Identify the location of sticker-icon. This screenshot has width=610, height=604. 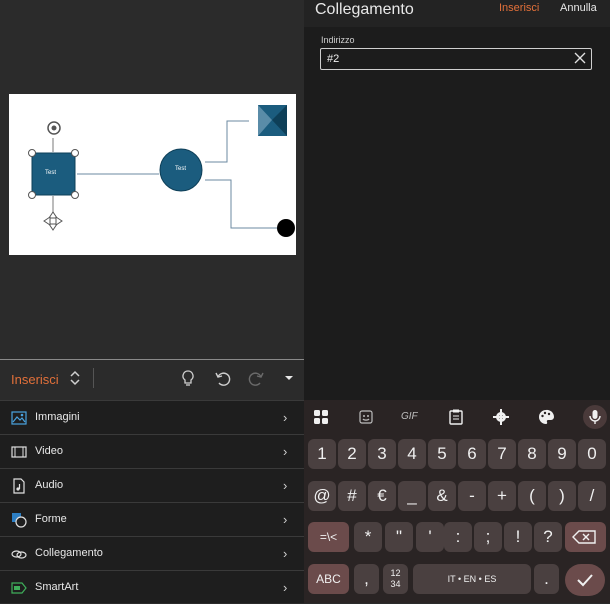
(366, 417).